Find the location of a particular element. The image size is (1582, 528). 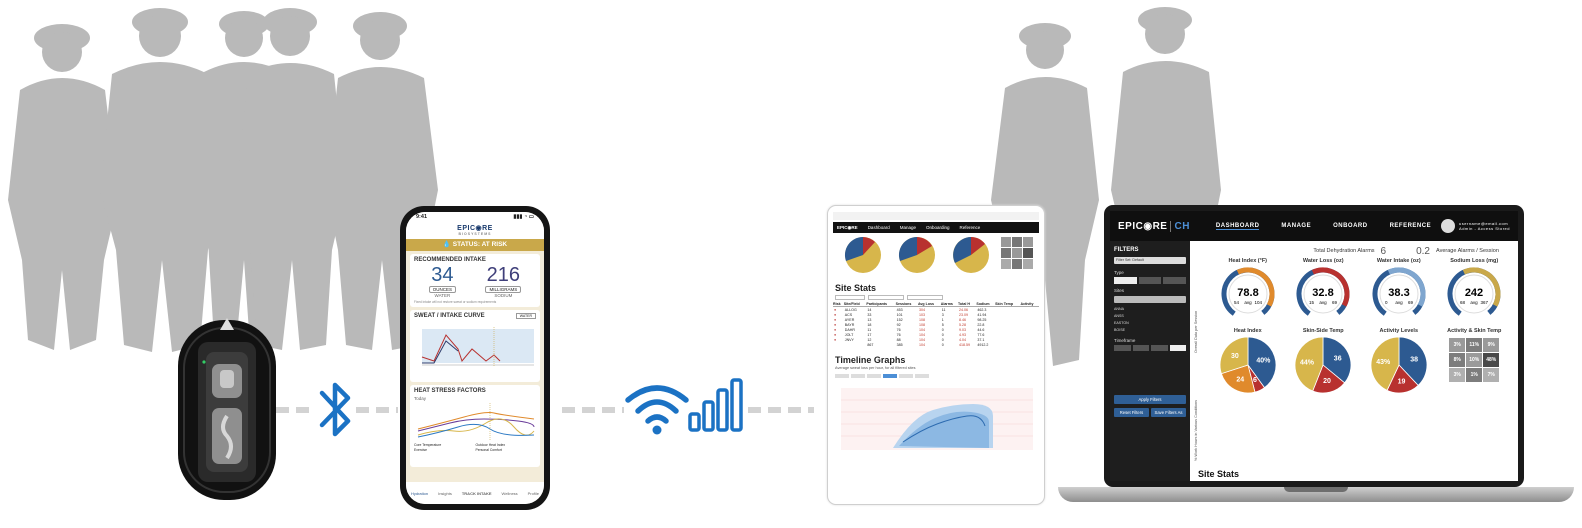

laptop-nav-reference: REFERENCE is located at coordinates (1411, 226).